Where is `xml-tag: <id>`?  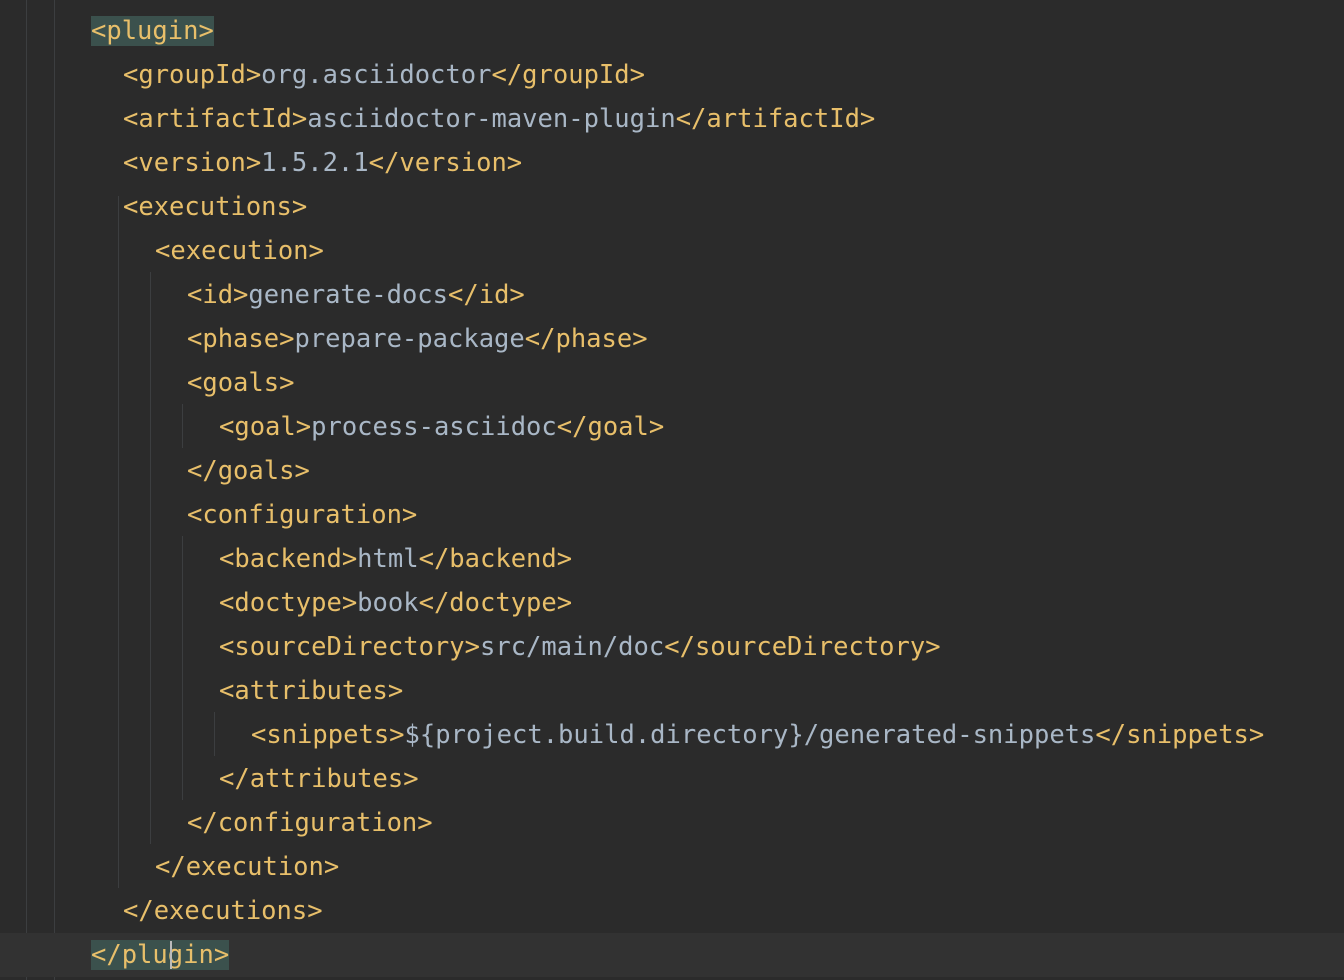 xml-tag: <id> is located at coordinates (218, 295).